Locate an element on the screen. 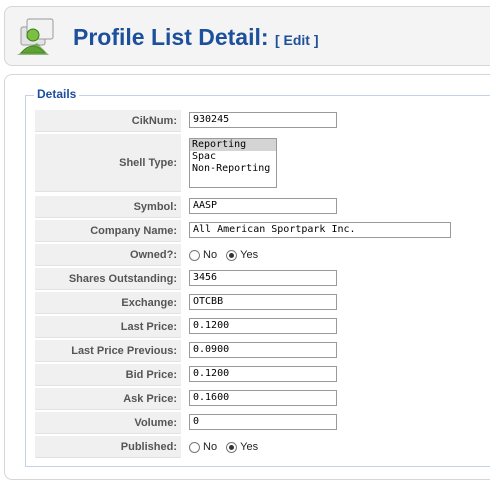 Image resolution: width=490 pixels, height=484 pixels. volume-field: 0 is located at coordinates (263, 422).